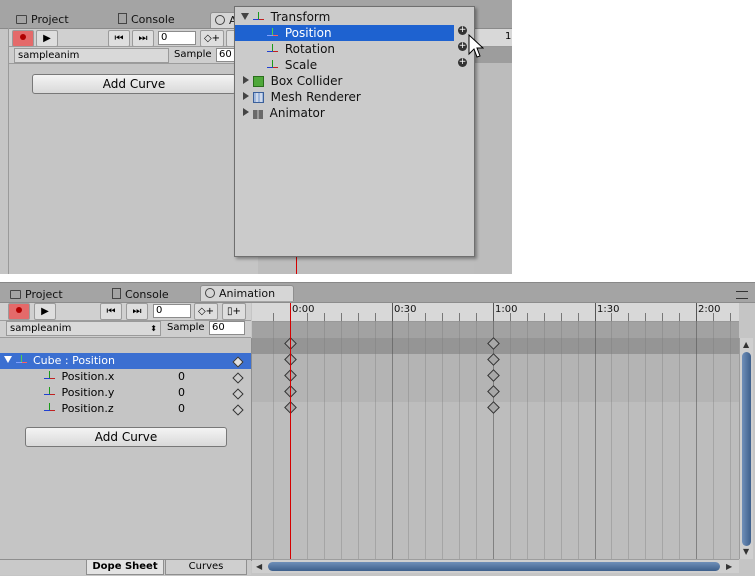 Image resolution: width=755 pixels, height=576 pixels. Describe the element at coordinates (742, 295) in the screenshot. I see `window-menu-icon` at that location.